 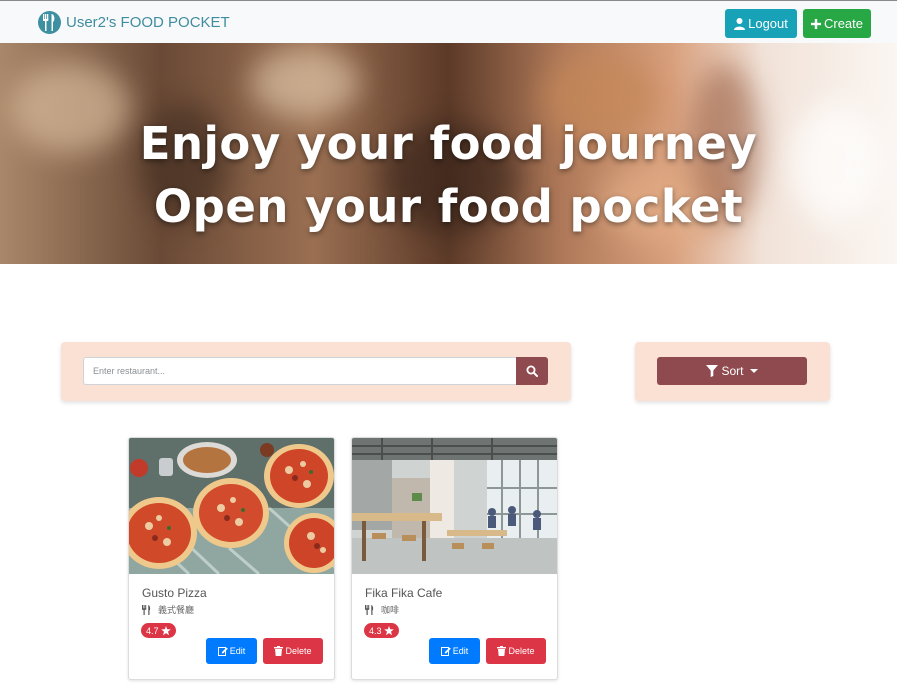 I want to click on logout-button: Logout, so click(x=761, y=23).